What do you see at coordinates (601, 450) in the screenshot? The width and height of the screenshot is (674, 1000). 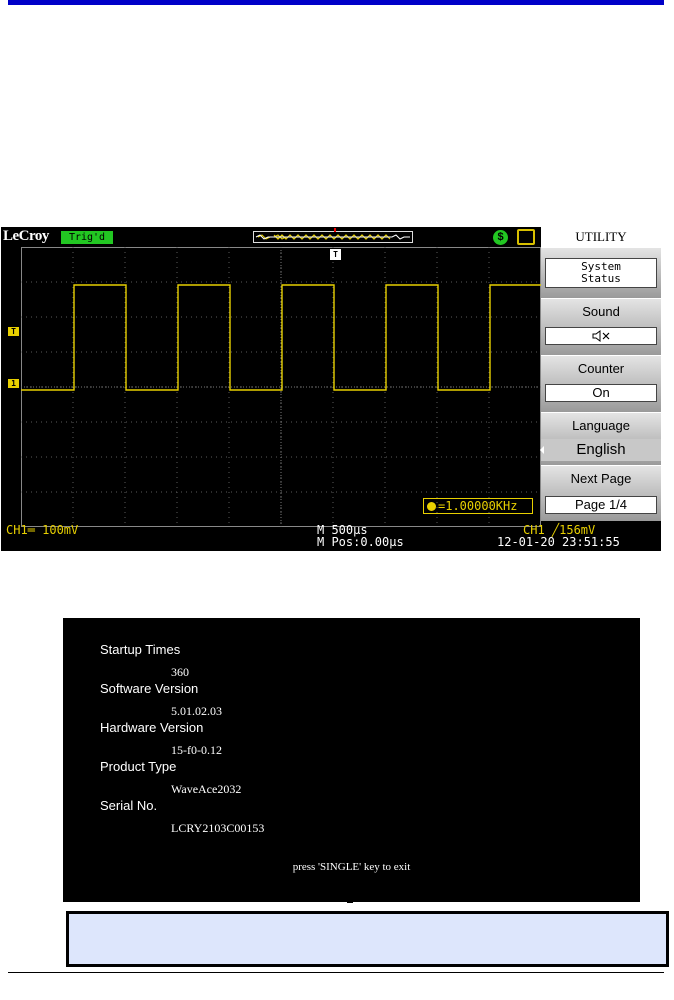 I see `language-value: English` at bounding box center [601, 450].